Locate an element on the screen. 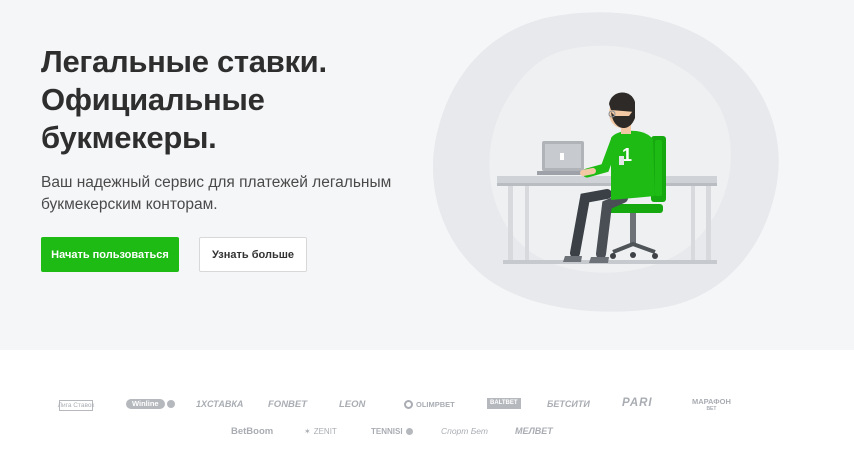 The image size is (854, 452). partner-logo-sportbet: Спорт Бет is located at coordinates (464, 431).